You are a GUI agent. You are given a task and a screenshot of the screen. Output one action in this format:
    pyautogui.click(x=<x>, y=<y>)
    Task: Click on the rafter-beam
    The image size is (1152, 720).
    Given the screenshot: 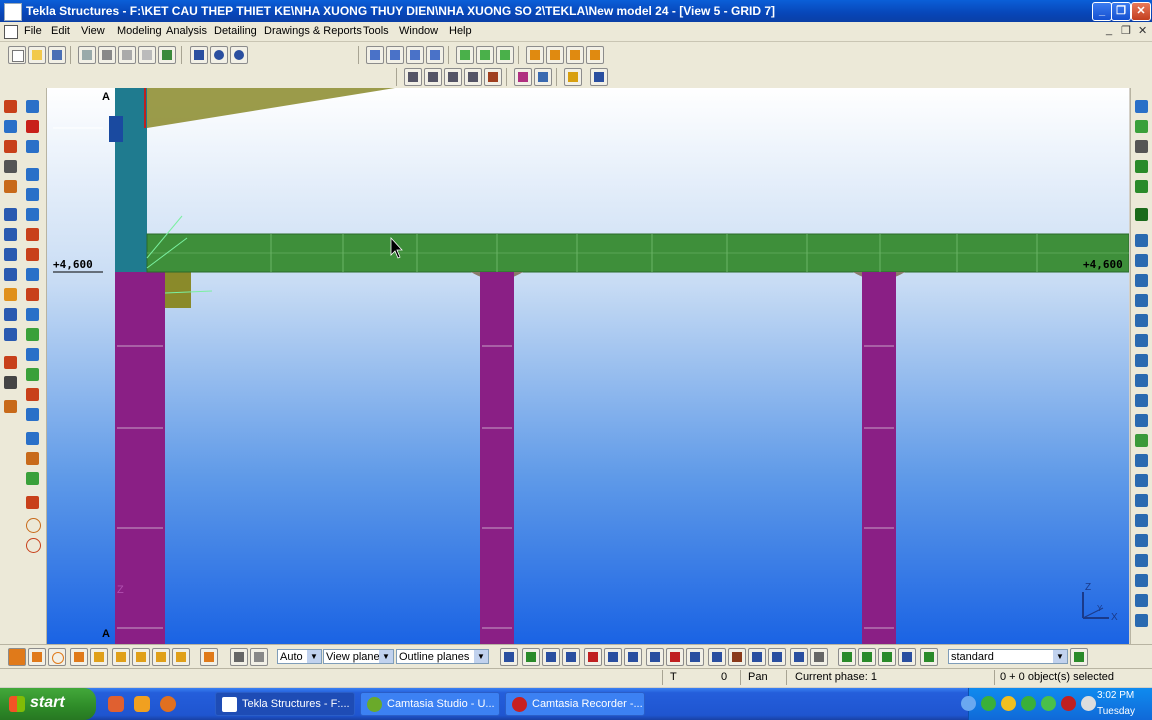 What is the action you would take?
    pyautogui.click(x=256, y=108)
    